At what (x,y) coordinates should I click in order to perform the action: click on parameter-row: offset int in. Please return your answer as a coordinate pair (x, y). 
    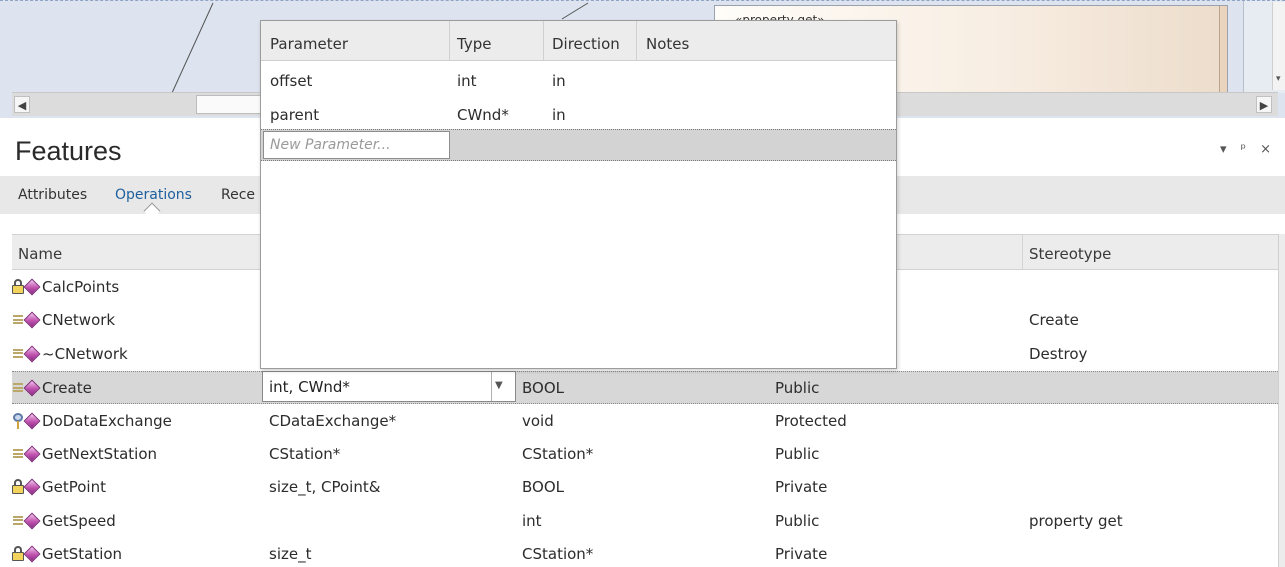
    Looking at the image, I should click on (578, 80).